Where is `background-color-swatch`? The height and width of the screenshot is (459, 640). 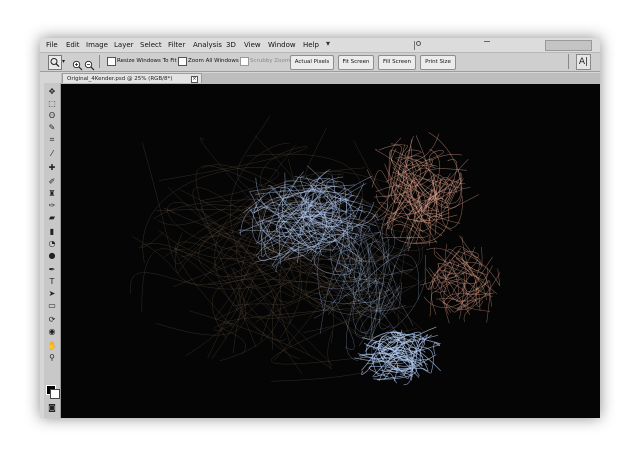 background-color-swatch is located at coordinates (55, 394).